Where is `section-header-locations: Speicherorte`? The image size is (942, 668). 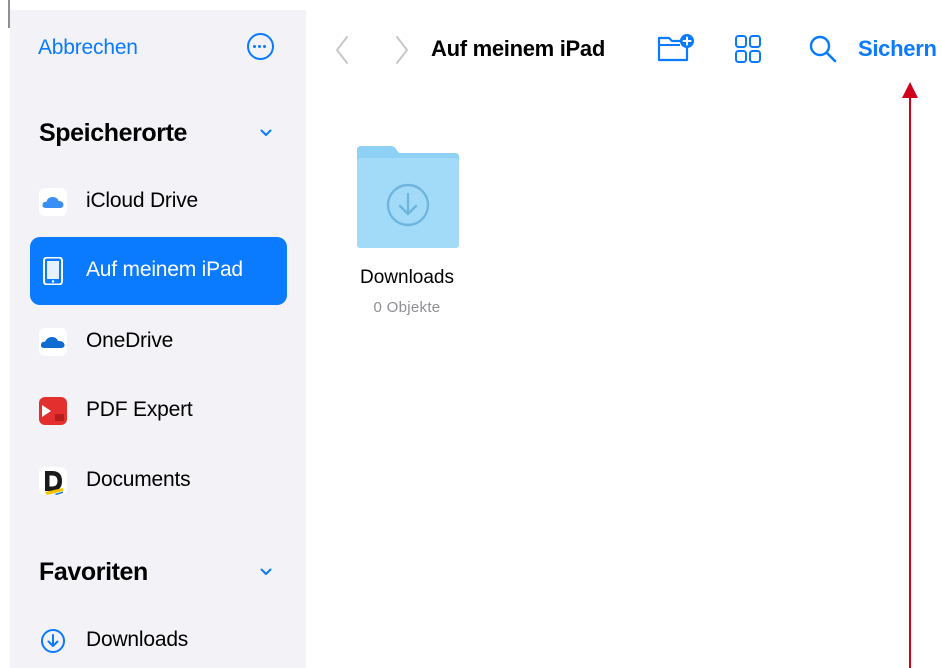
section-header-locations: Speicherorte is located at coordinates (158, 133).